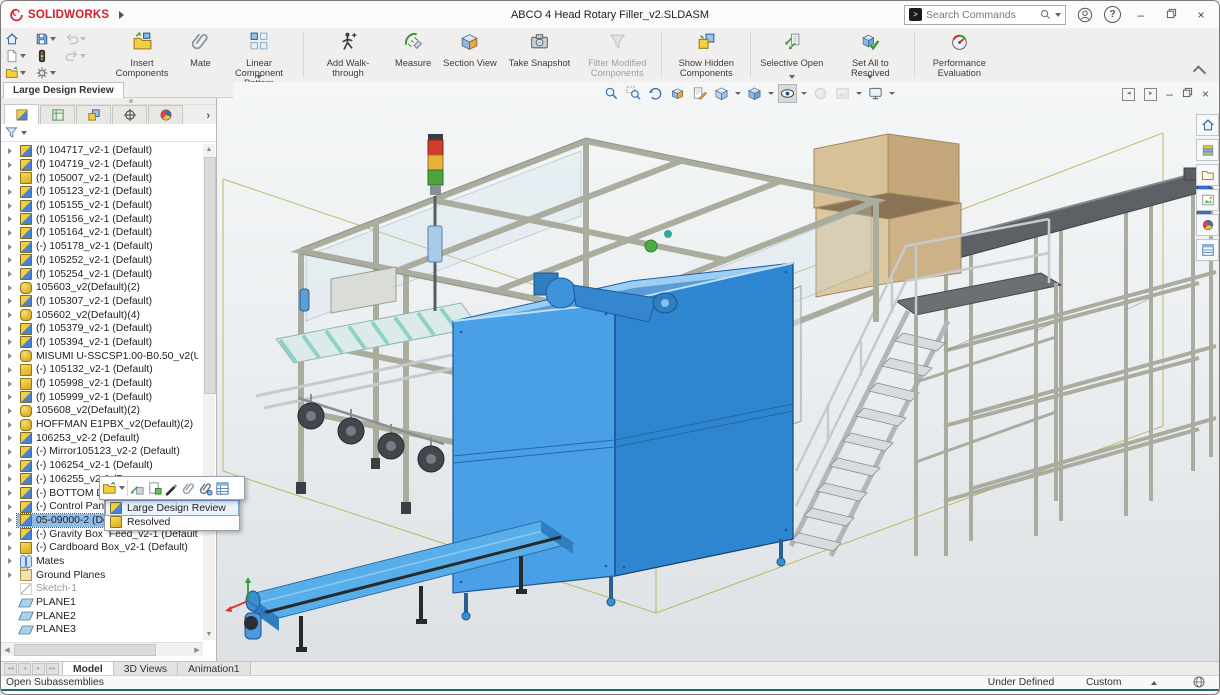 This screenshot has width=1220, height=695. I want to click on add-walkth rough-button: Add Walk-through, so click(348, 55).